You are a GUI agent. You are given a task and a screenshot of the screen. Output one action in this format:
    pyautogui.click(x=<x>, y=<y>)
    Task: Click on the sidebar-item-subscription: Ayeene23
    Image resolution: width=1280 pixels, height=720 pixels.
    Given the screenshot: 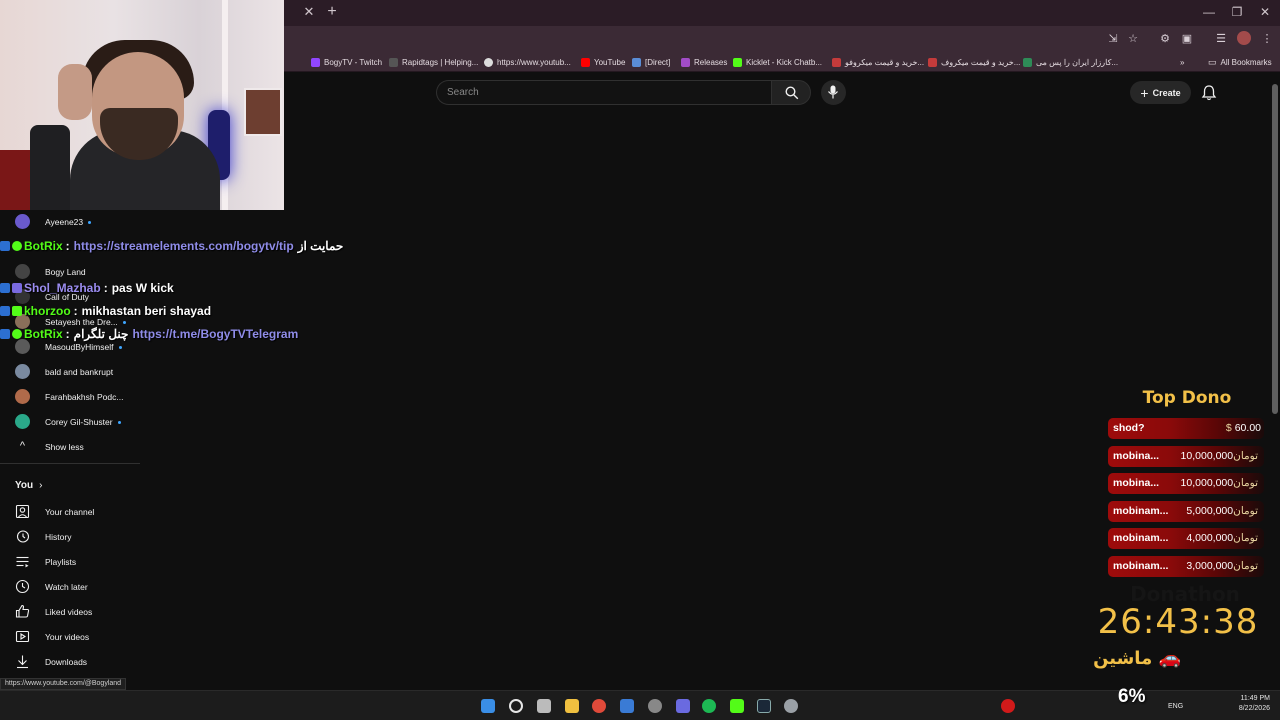 What is the action you would take?
    pyautogui.click(x=70, y=221)
    